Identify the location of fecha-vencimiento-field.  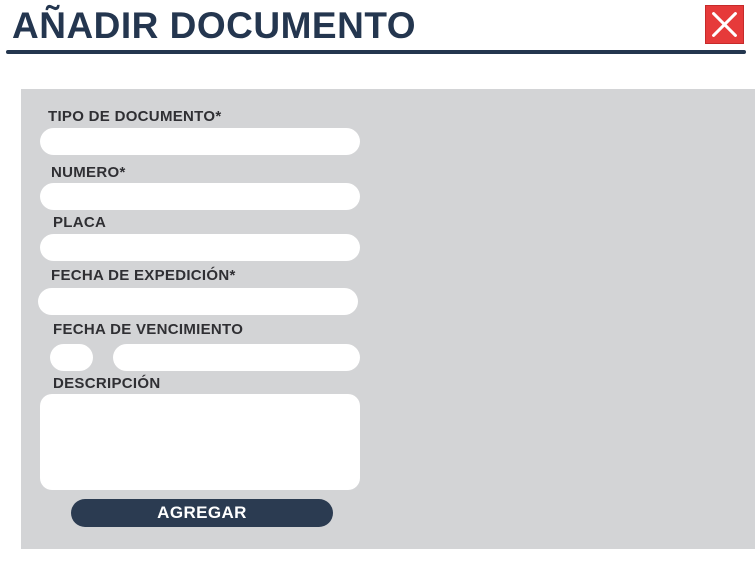
(236, 357).